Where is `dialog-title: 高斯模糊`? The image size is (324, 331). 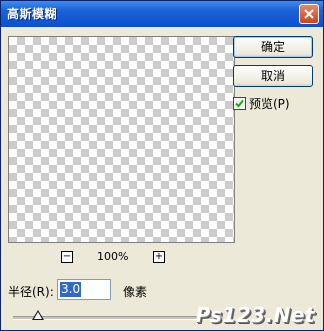
dialog-title: 高斯模糊 is located at coordinates (32, 14).